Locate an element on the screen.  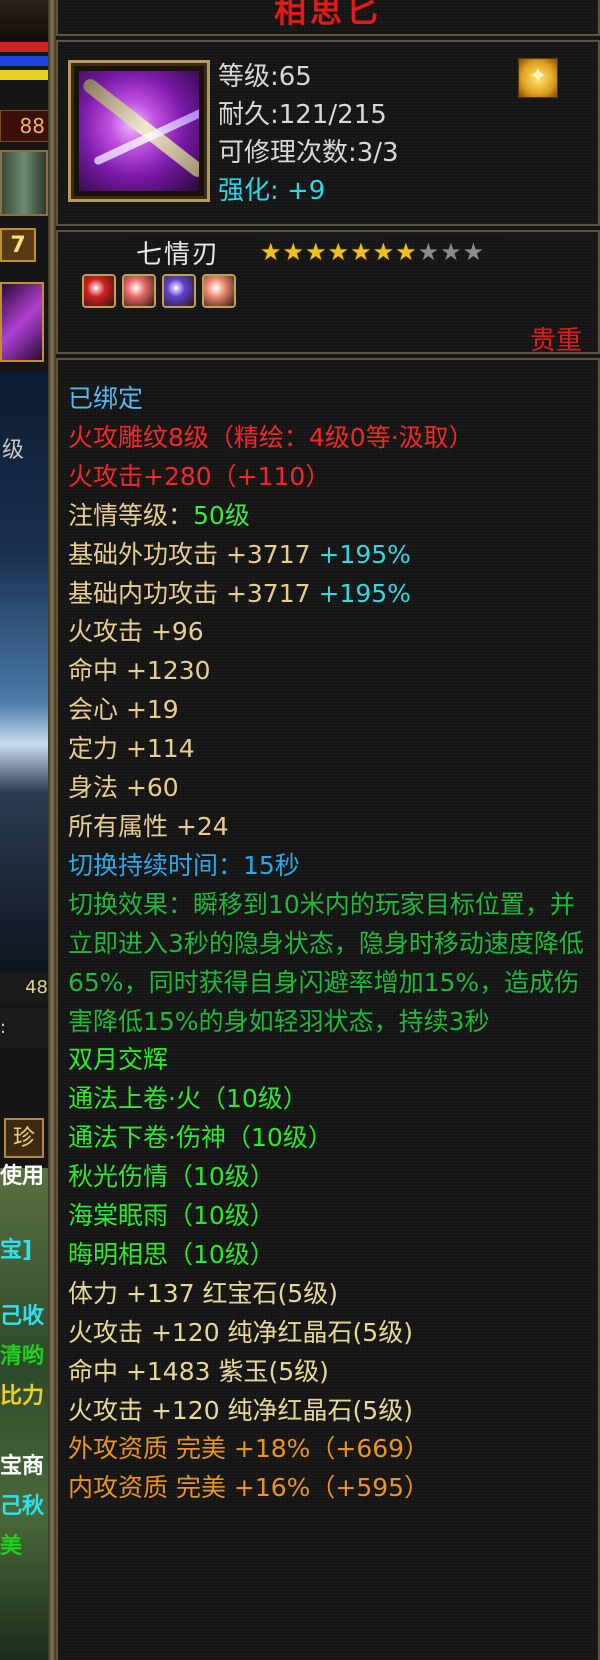
stat-label: 基础内功攻击 +3717 is located at coordinates (193, 593).